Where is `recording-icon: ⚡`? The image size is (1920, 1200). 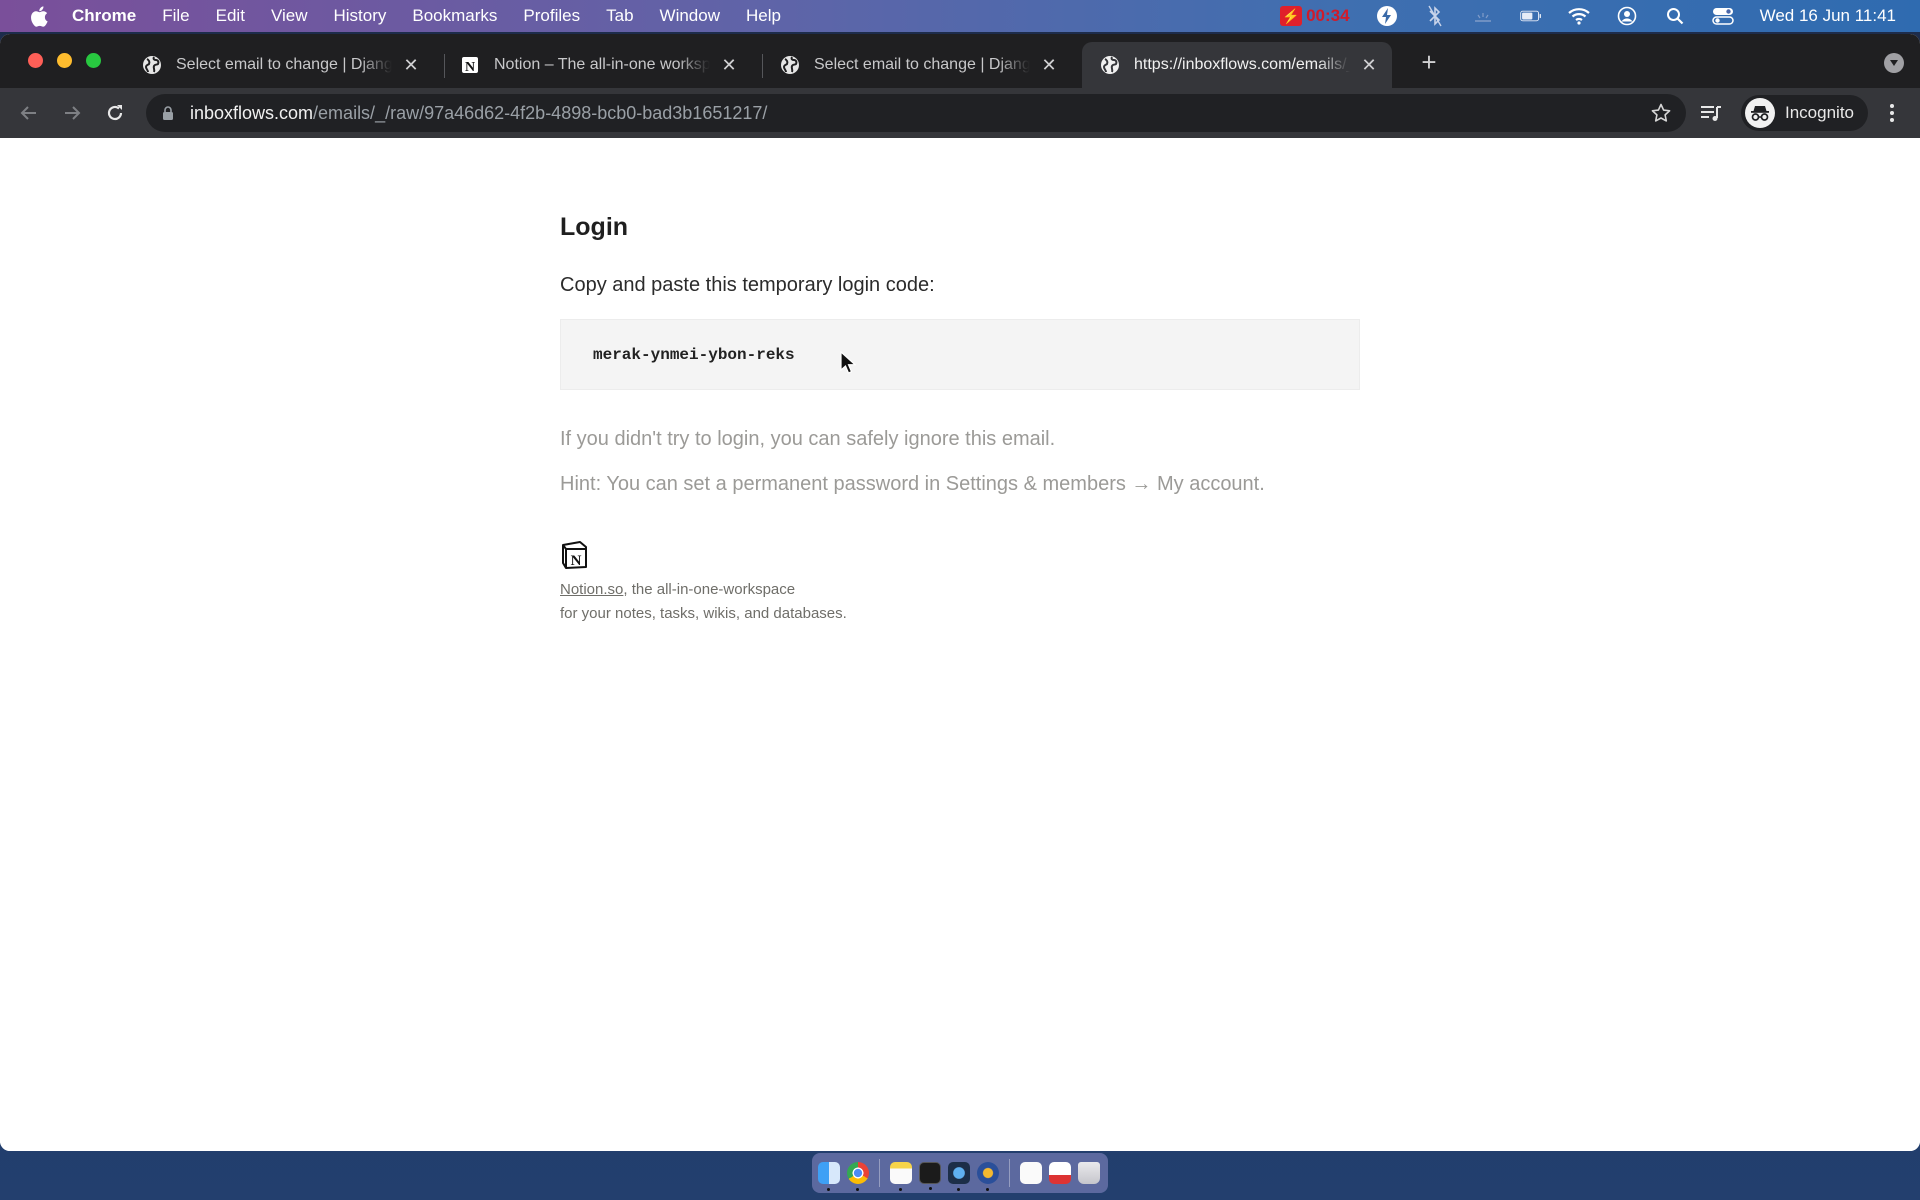 recording-icon: ⚡ is located at coordinates (1291, 16).